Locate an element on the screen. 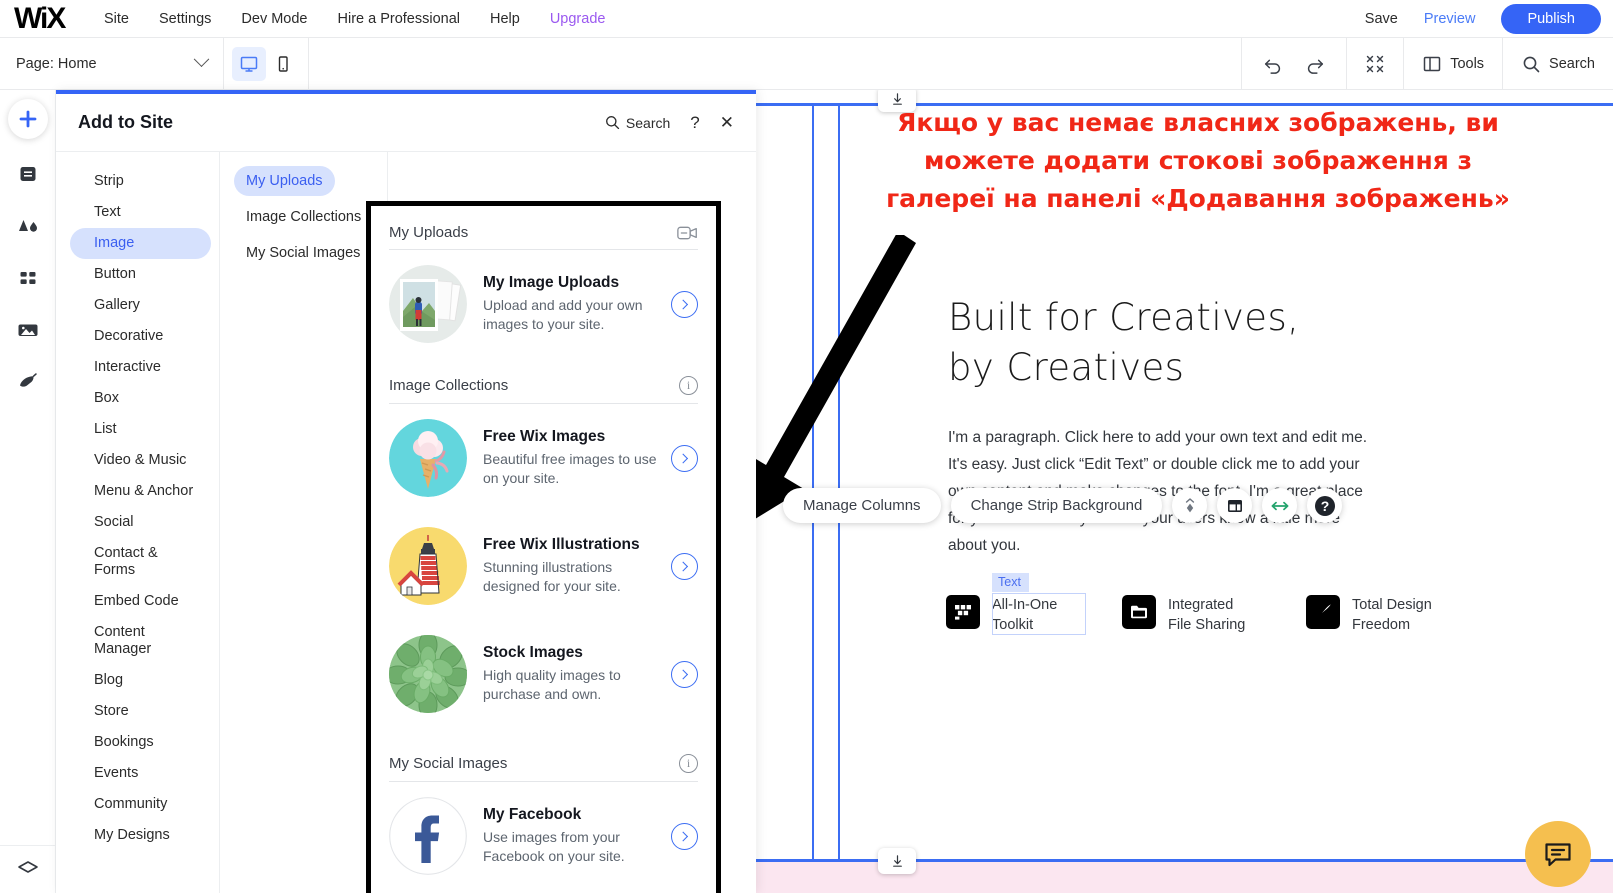 This screenshot has width=1613, height=893. stretch-button is located at coordinates (1280, 505).